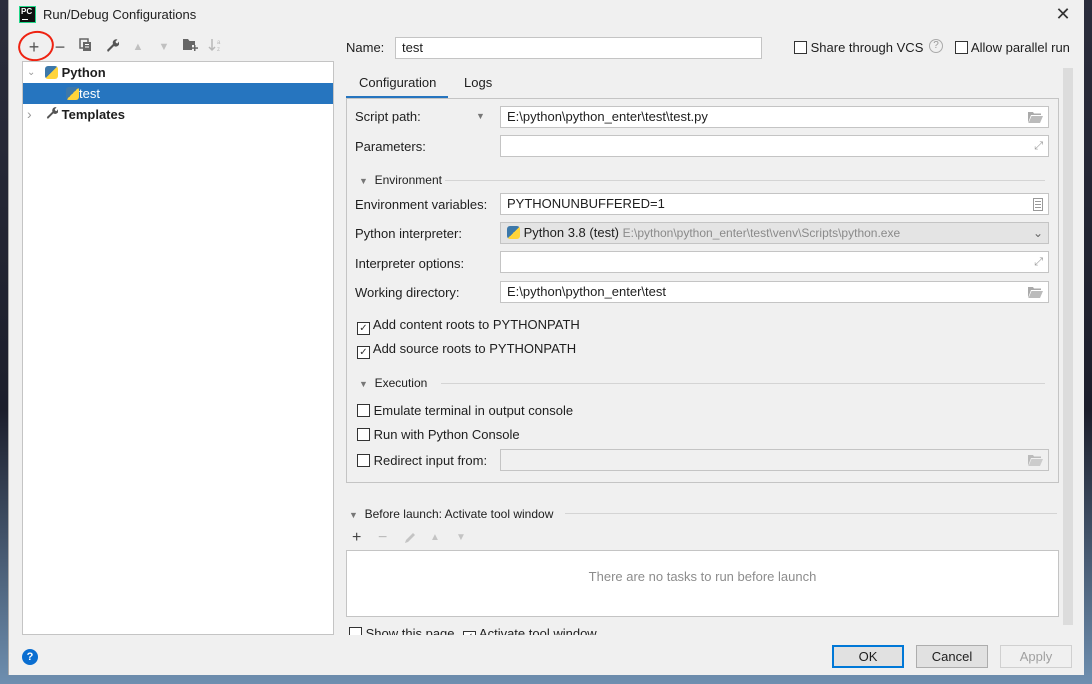  Describe the element at coordinates (89, 93) in the screenshot. I see `tree-item-label: test` at that location.